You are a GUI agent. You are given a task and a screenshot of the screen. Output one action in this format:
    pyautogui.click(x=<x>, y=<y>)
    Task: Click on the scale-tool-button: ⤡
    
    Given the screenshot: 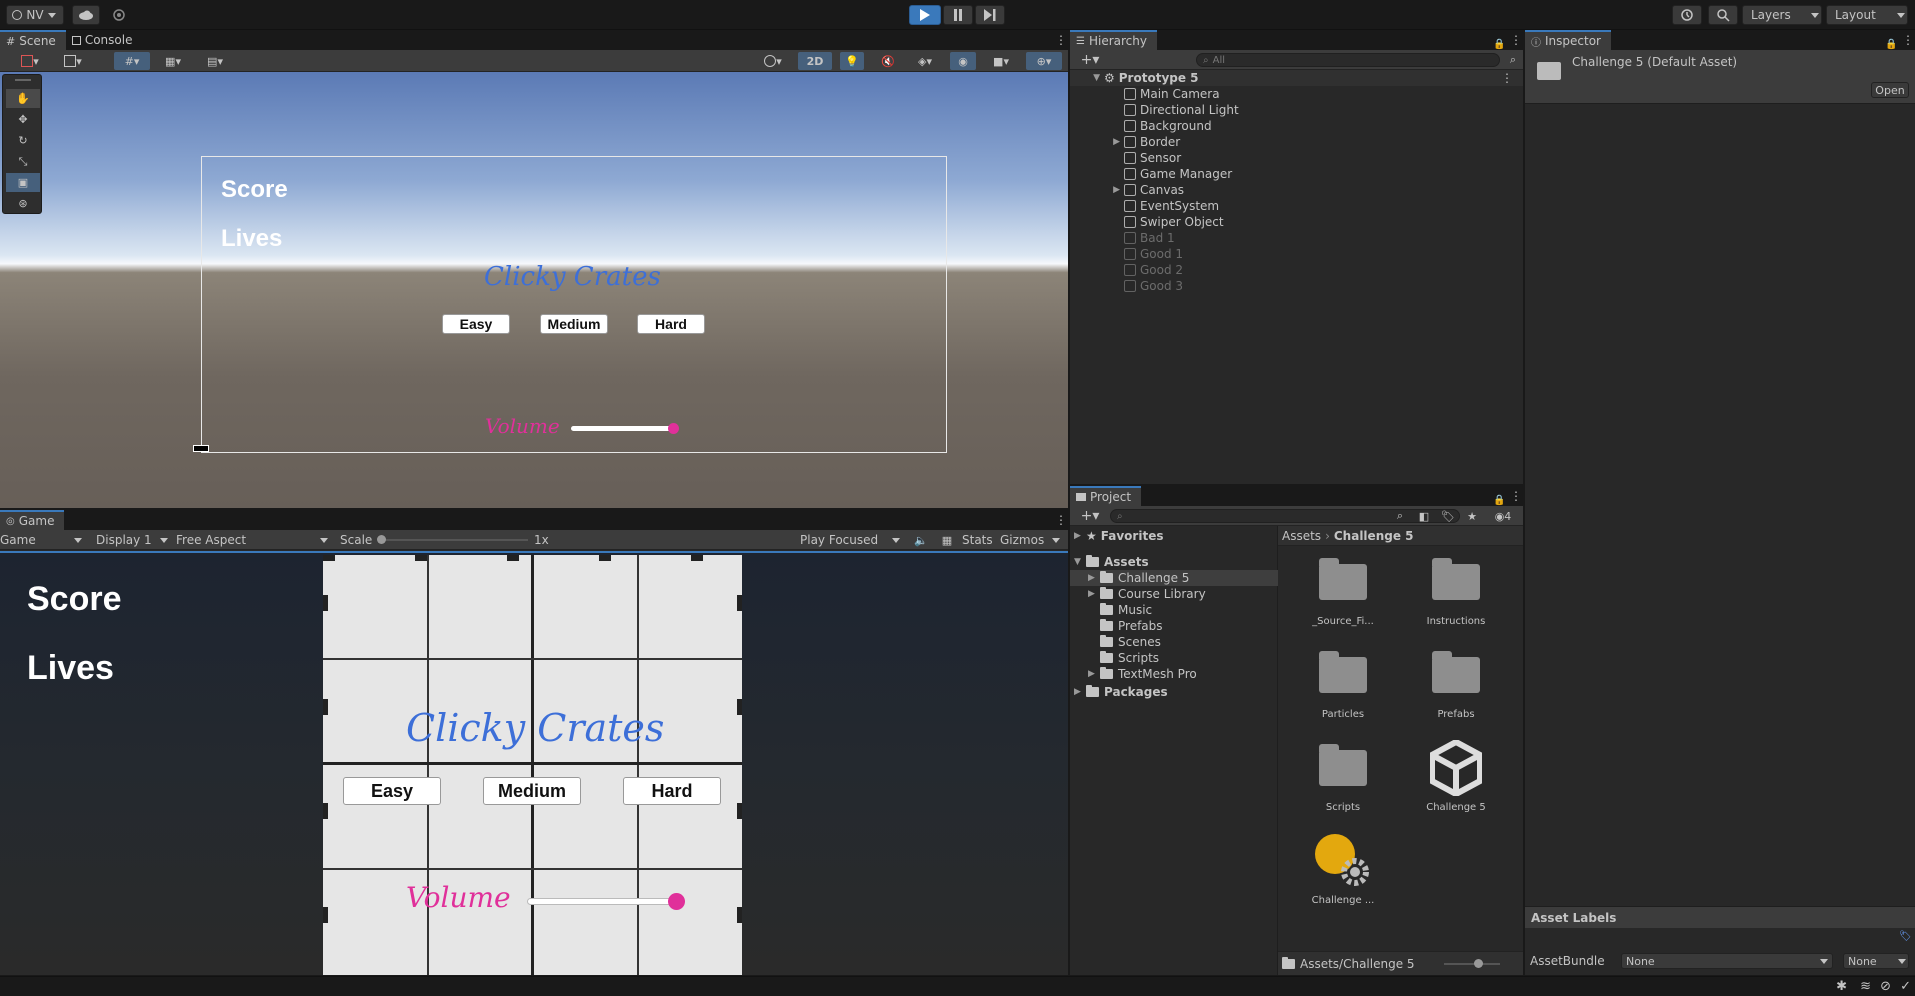 What is the action you would take?
    pyautogui.click(x=23, y=161)
    